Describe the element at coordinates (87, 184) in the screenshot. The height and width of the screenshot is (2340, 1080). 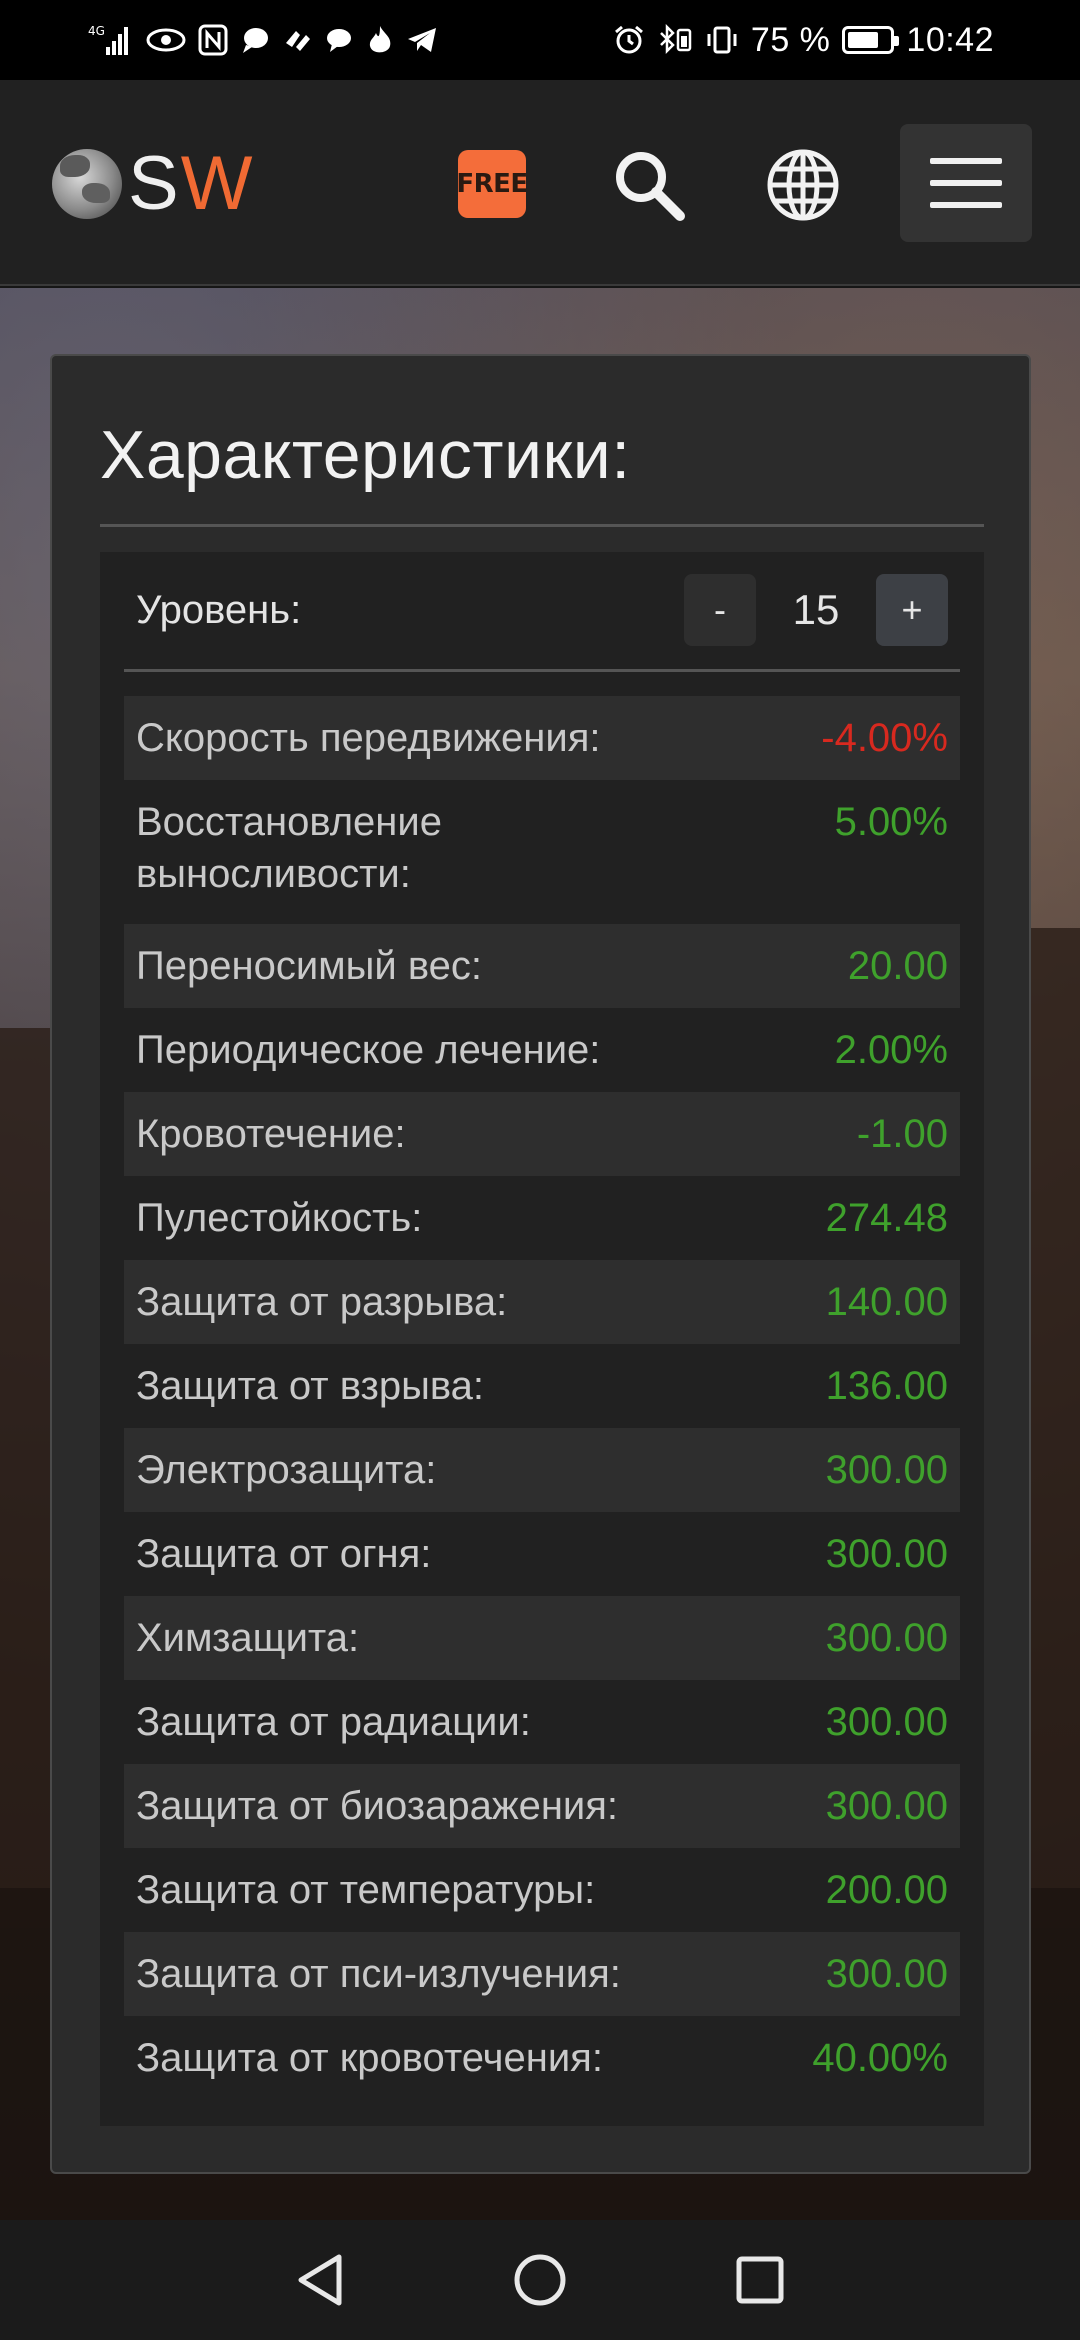
I see `logo-globe-icon` at that location.